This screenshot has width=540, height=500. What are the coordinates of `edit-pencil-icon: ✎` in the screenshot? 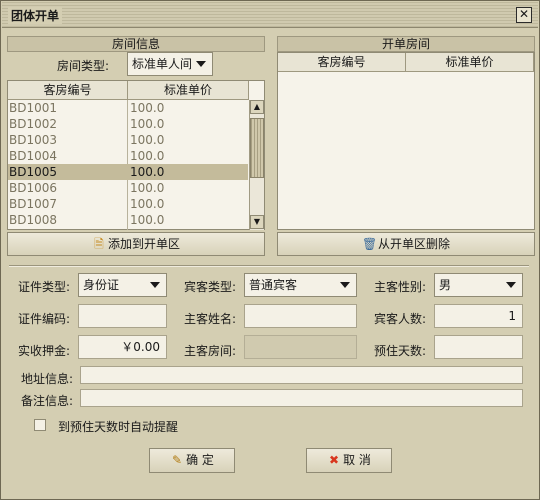 It's located at (177, 460).